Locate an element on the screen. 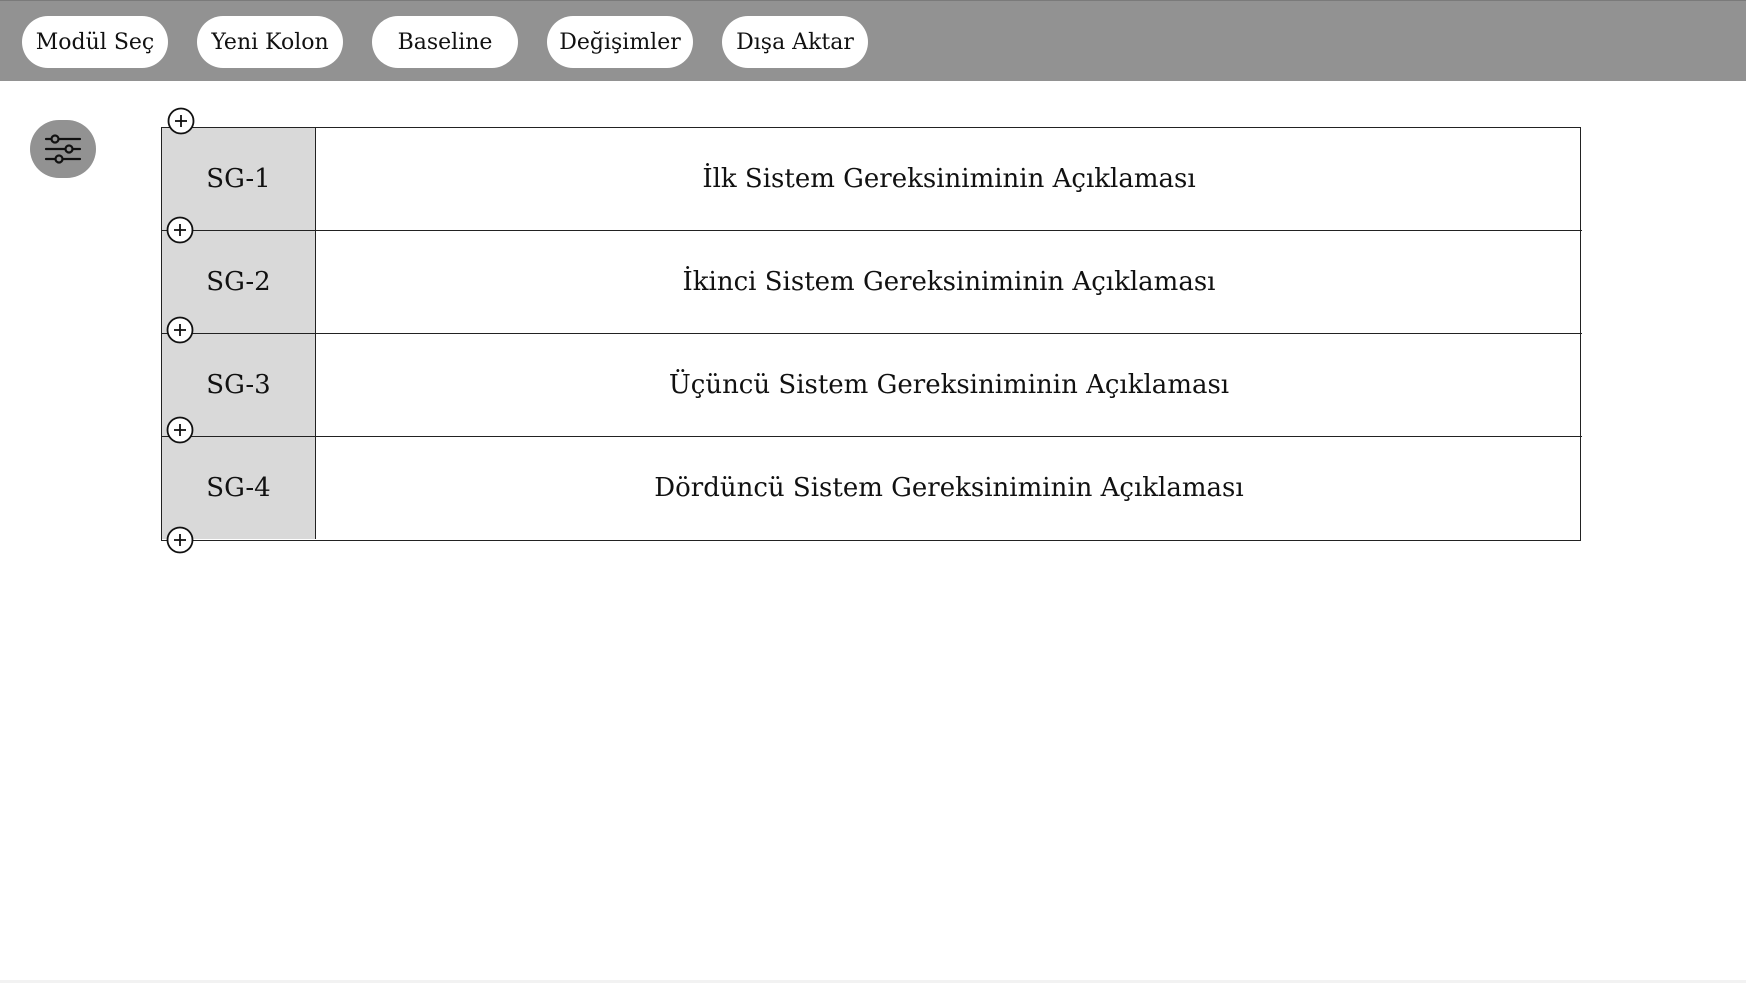 This screenshot has height=983, width=1746. requirement-description: İkinci Sistem Gereksiniminin Açıklaması is located at coordinates (949, 282).